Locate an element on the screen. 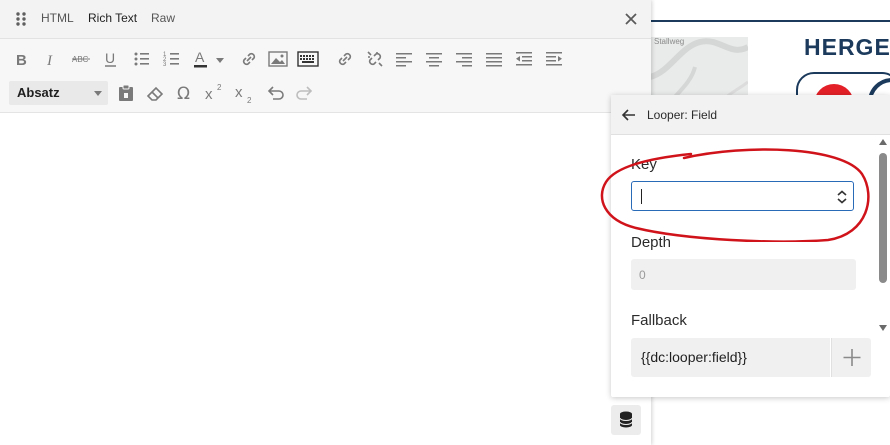 The width and height of the screenshot is (890, 445). tab-rich-text: Rich Text is located at coordinates (112, 18).